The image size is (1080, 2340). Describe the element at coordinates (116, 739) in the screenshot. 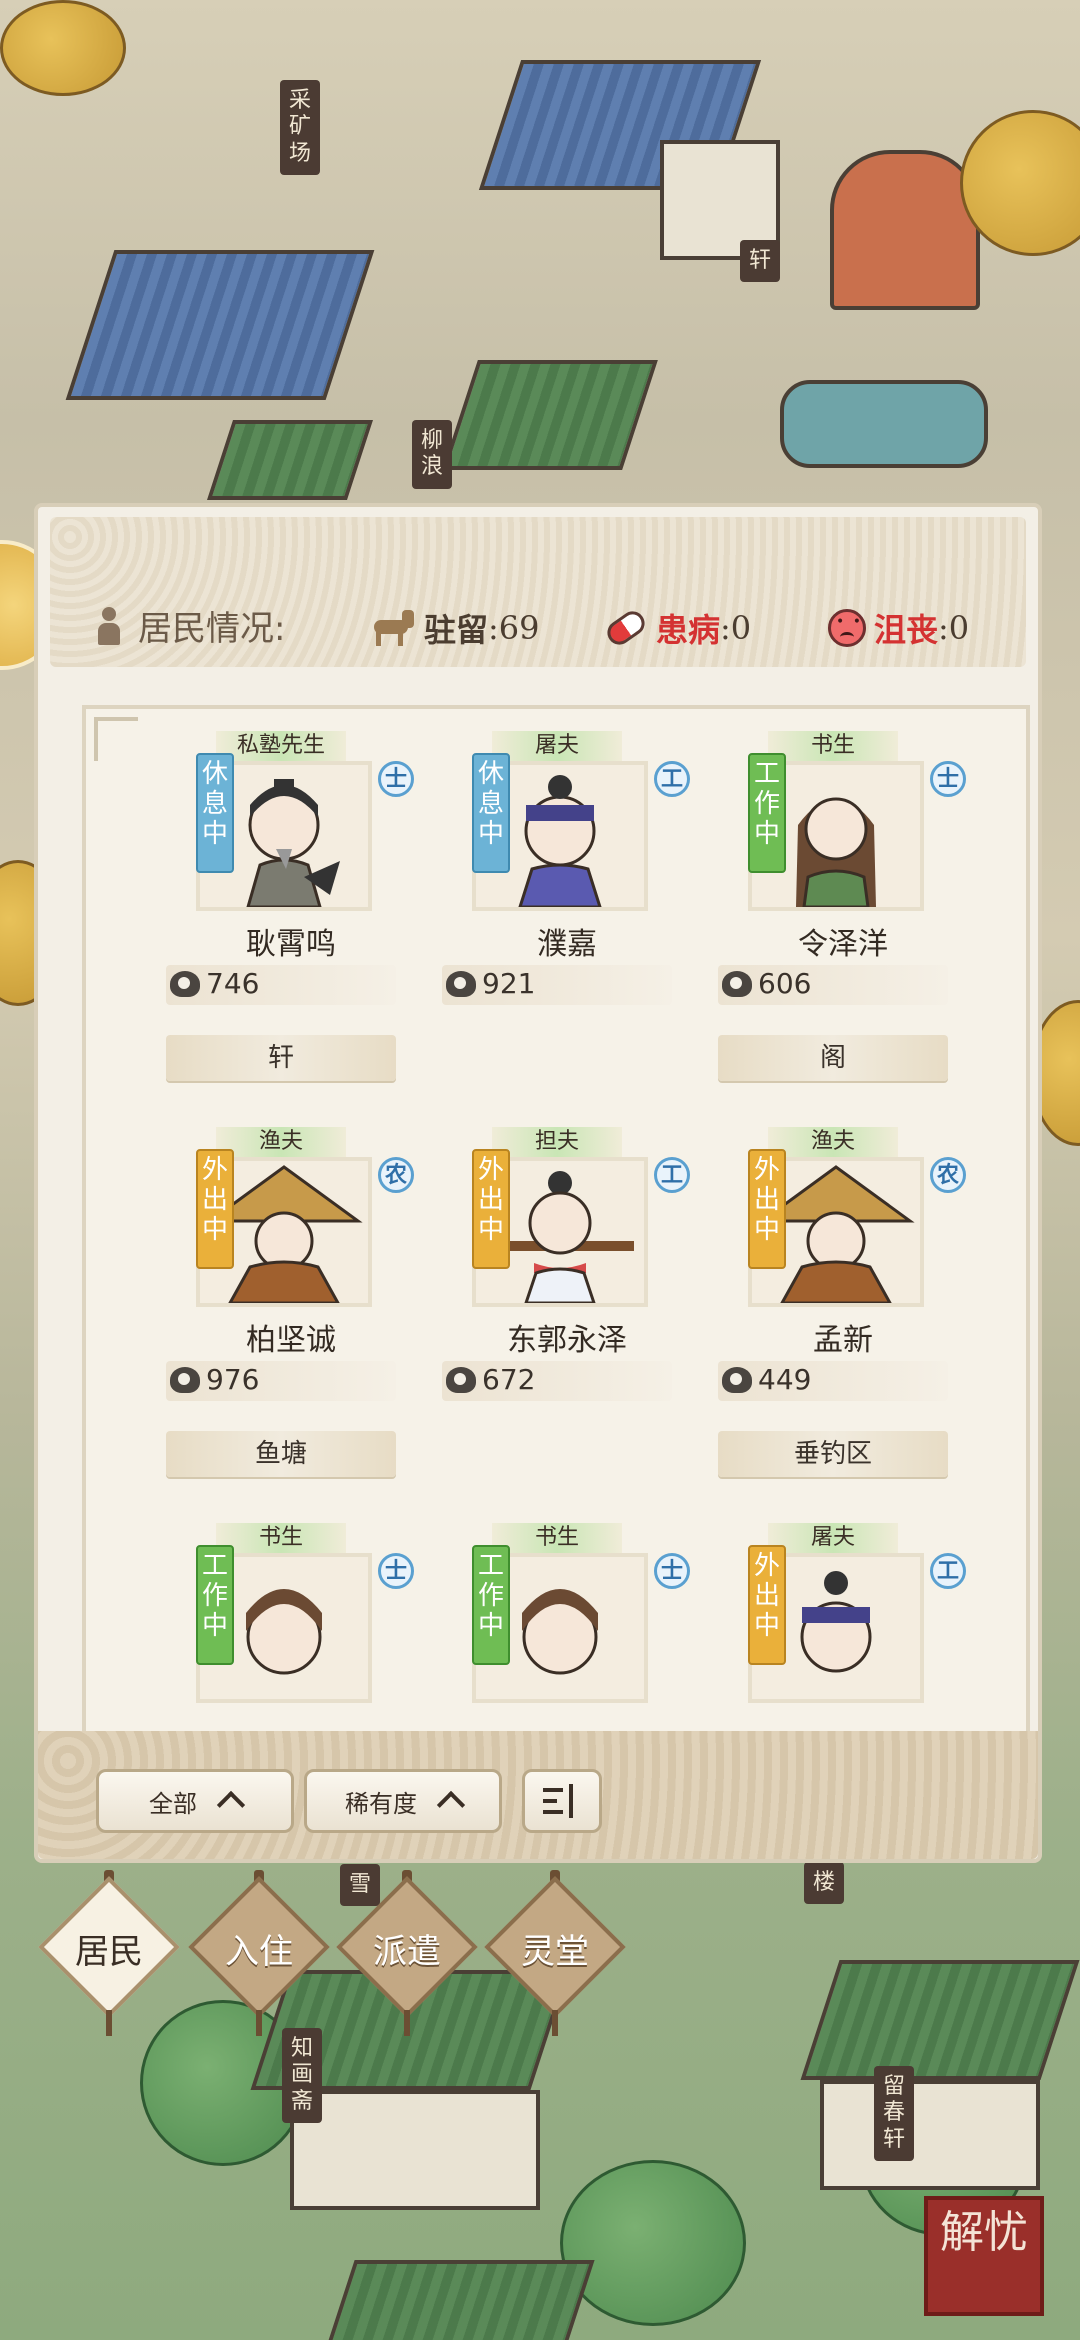

I see `corner-ornament` at that location.